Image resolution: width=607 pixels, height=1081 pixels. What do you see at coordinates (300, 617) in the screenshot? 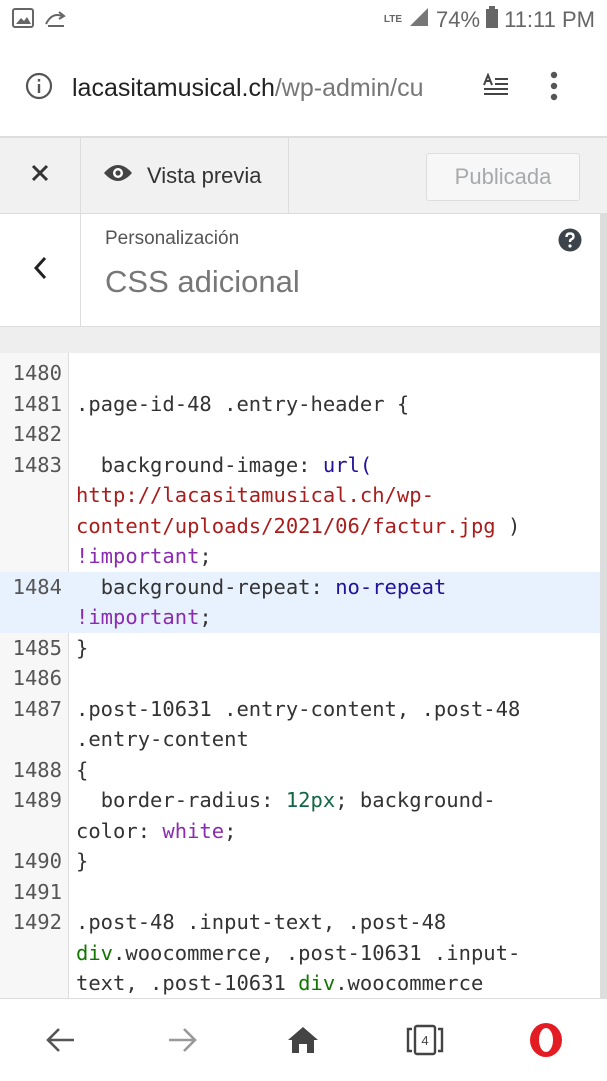
I see `code-line-active: !important;` at bounding box center [300, 617].